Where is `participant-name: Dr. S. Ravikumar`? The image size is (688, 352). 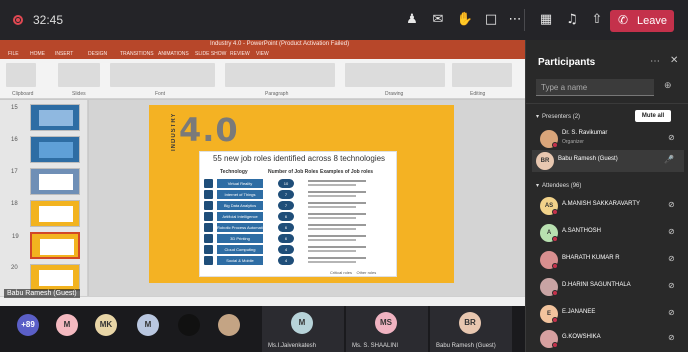 participant-name: Dr. S. Ravikumar is located at coordinates (585, 133).